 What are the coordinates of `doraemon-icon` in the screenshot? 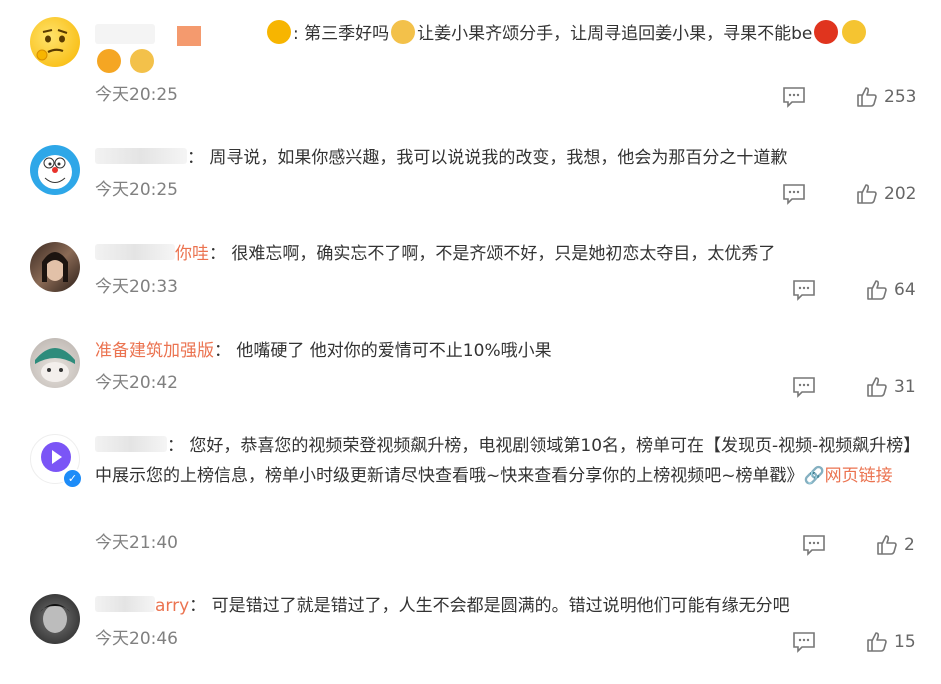 It's located at (55, 172).